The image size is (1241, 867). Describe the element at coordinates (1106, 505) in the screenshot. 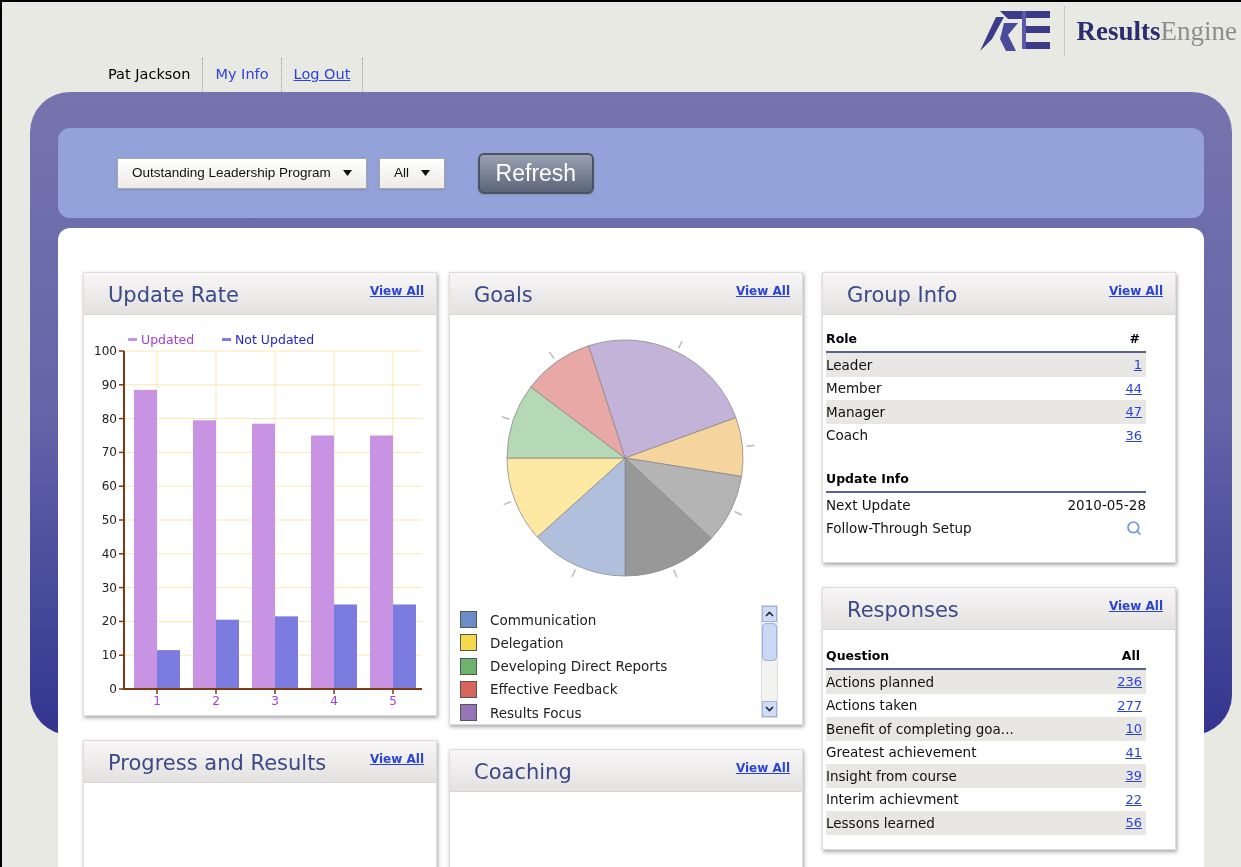

I see `info-value: 2010-05-28` at that location.